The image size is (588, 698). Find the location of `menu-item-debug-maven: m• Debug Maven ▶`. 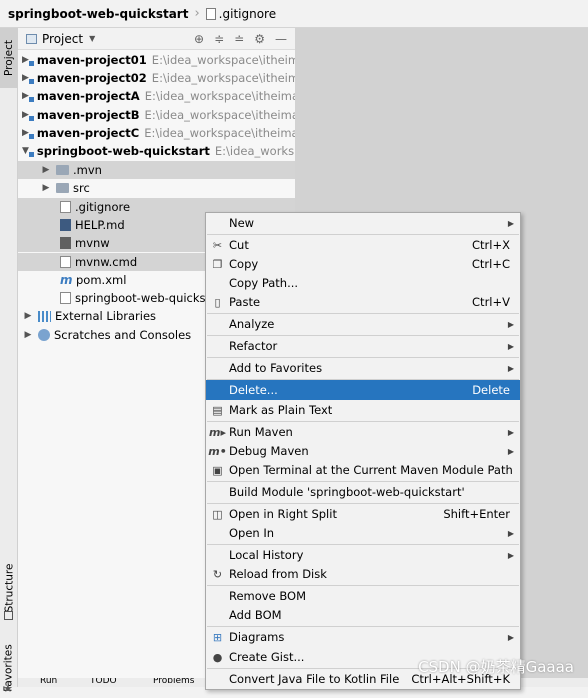

menu-item-debug-maven: m• Debug Maven ▶ is located at coordinates (363, 451).